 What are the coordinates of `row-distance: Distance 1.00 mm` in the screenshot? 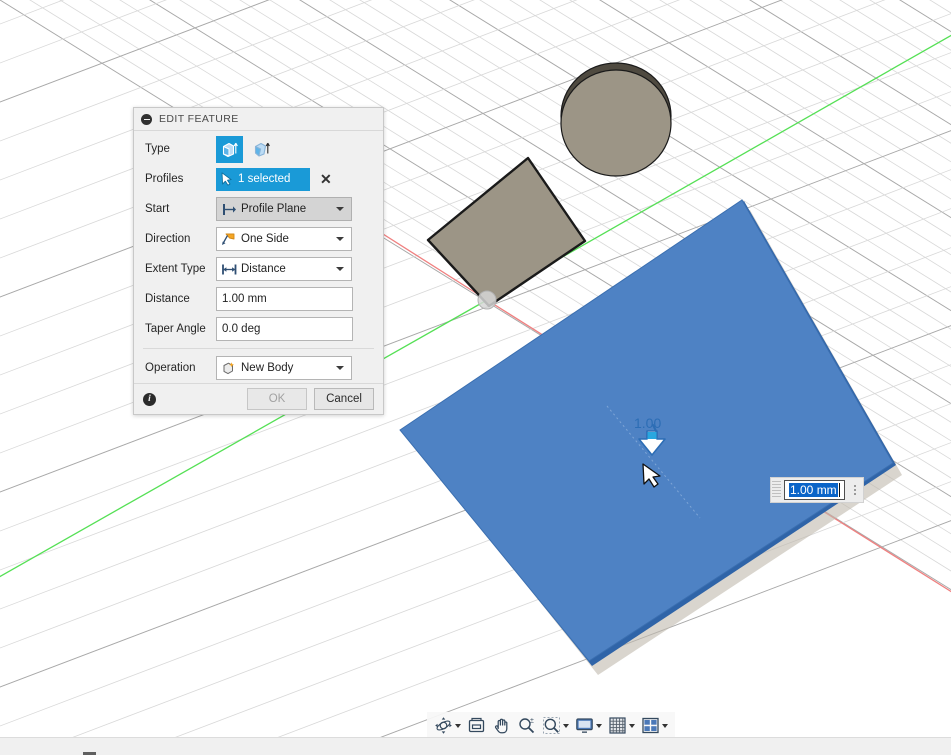 It's located at (258, 299).